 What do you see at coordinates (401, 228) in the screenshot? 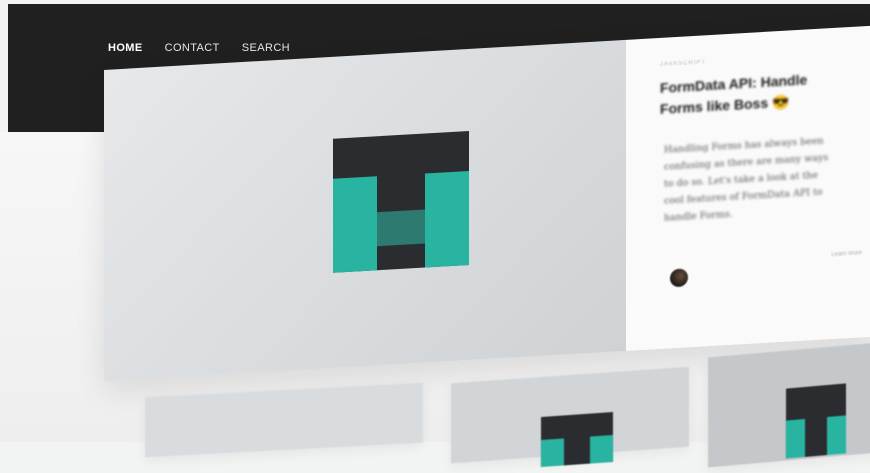
I see `logo-middle-block` at bounding box center [401, 228].